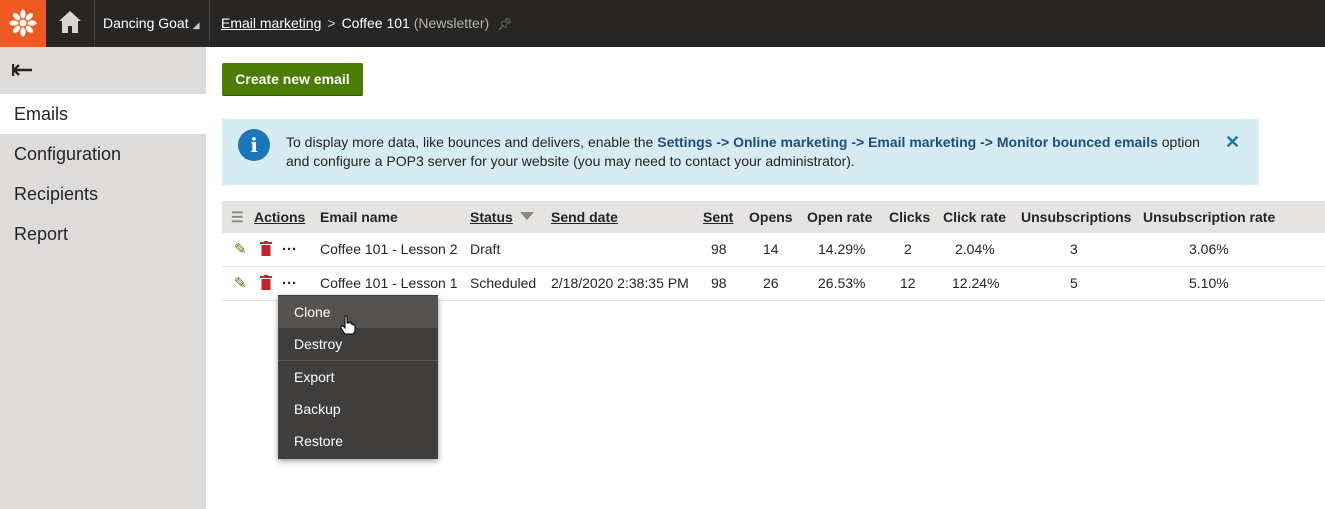 This screenshot has height=509, width=1325. Describe the element at coordinates (1232, 142) in the screenshot. I see `close-icon: ✕` at that location.